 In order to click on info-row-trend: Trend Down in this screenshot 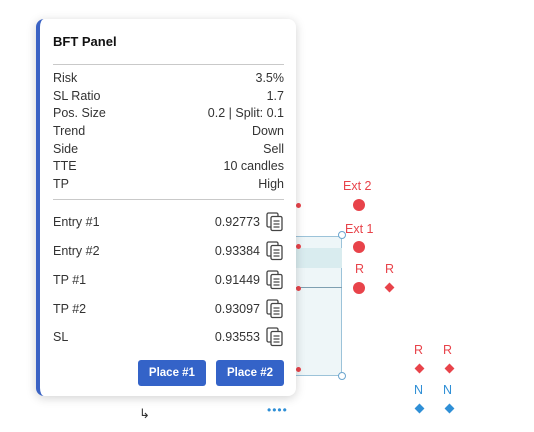, I will do `click(168, 132)`.